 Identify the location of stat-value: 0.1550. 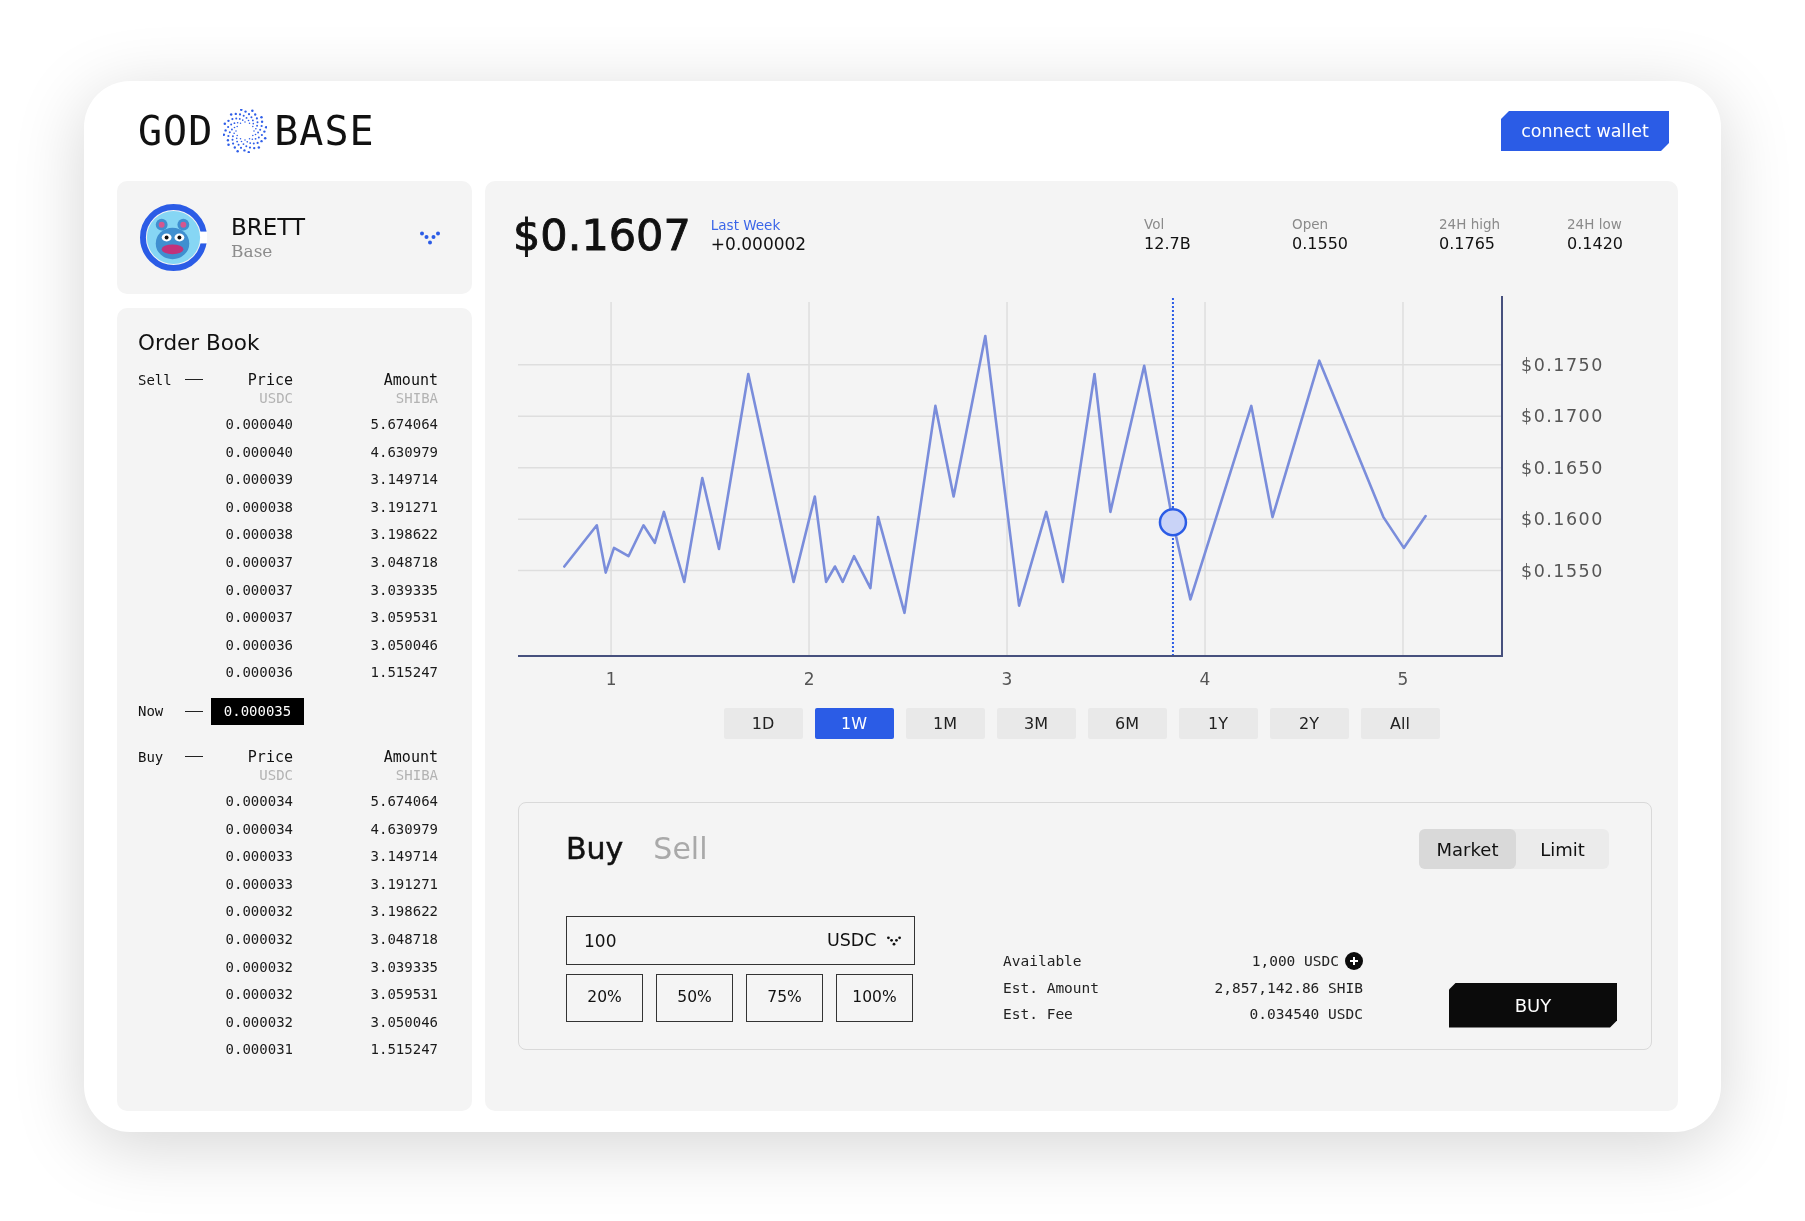
(1320, 244).